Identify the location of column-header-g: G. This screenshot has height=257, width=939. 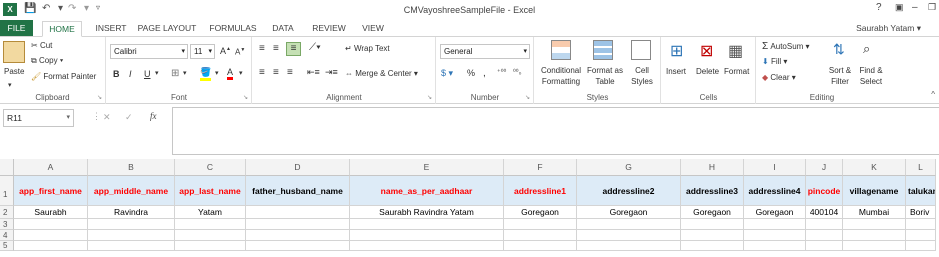
(629, 167).